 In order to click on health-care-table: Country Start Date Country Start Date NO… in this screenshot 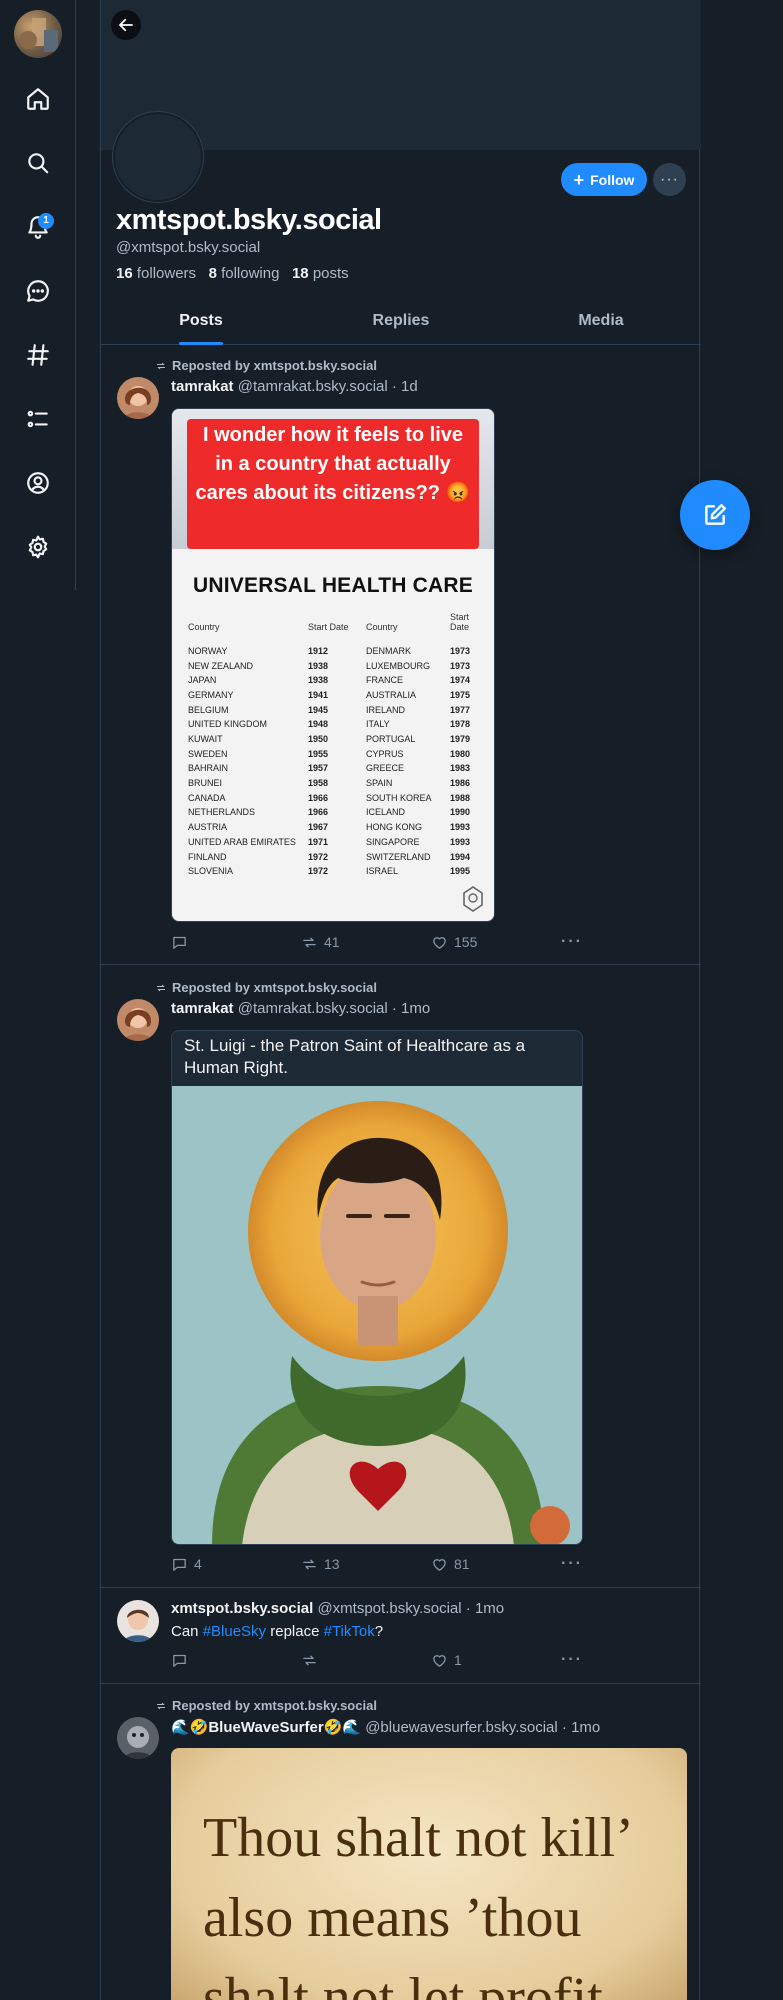, I will do `click(334, 745)`.